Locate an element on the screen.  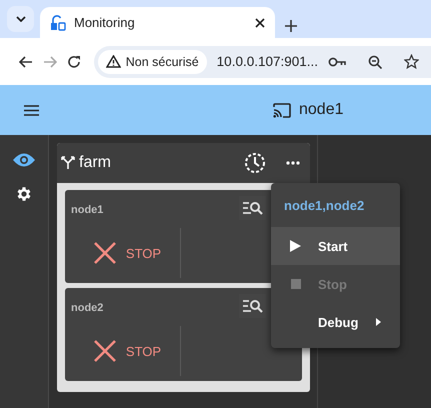
tab-list-button is located at coordinates (20, 19).